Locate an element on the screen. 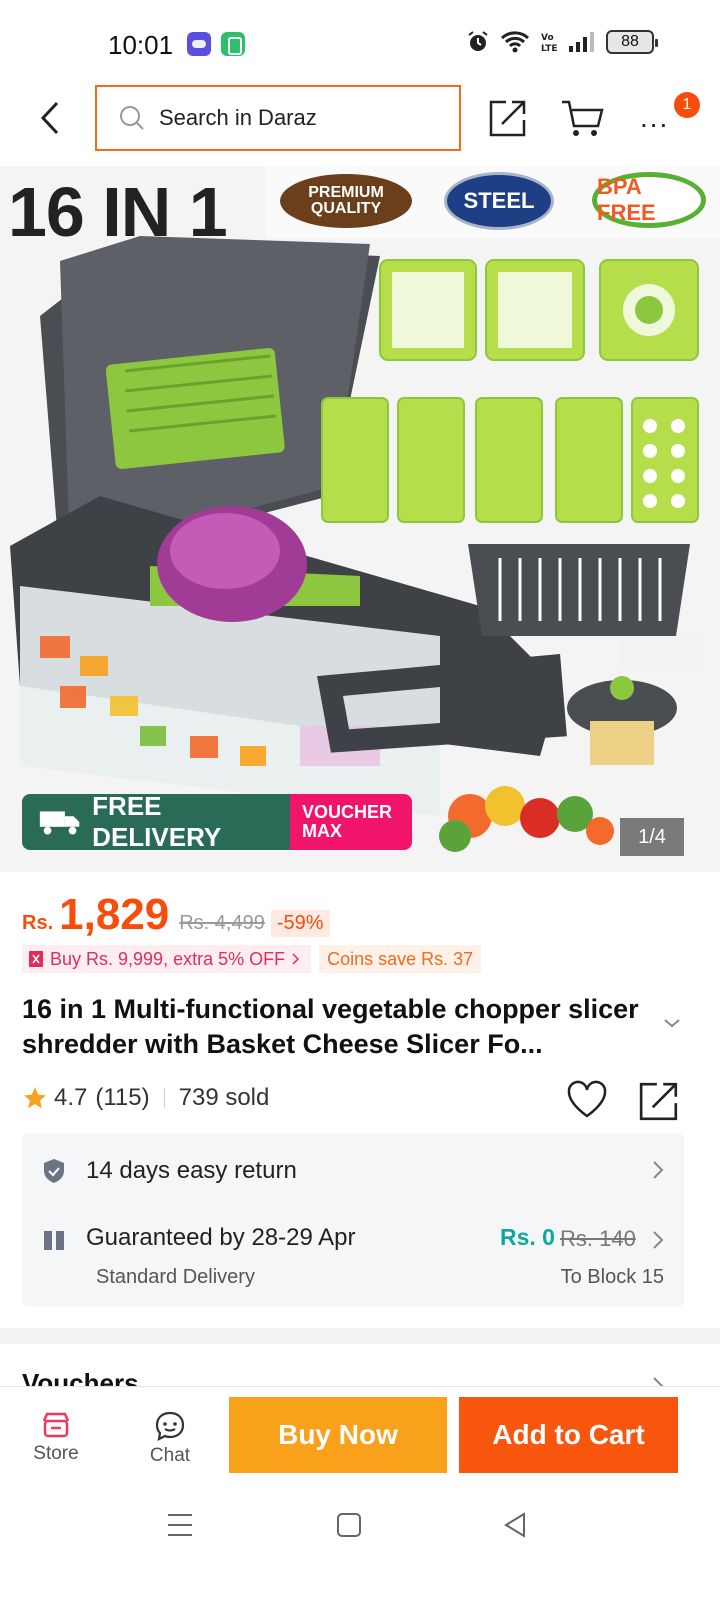  product-share-button is located at coordinates (659, 1103).